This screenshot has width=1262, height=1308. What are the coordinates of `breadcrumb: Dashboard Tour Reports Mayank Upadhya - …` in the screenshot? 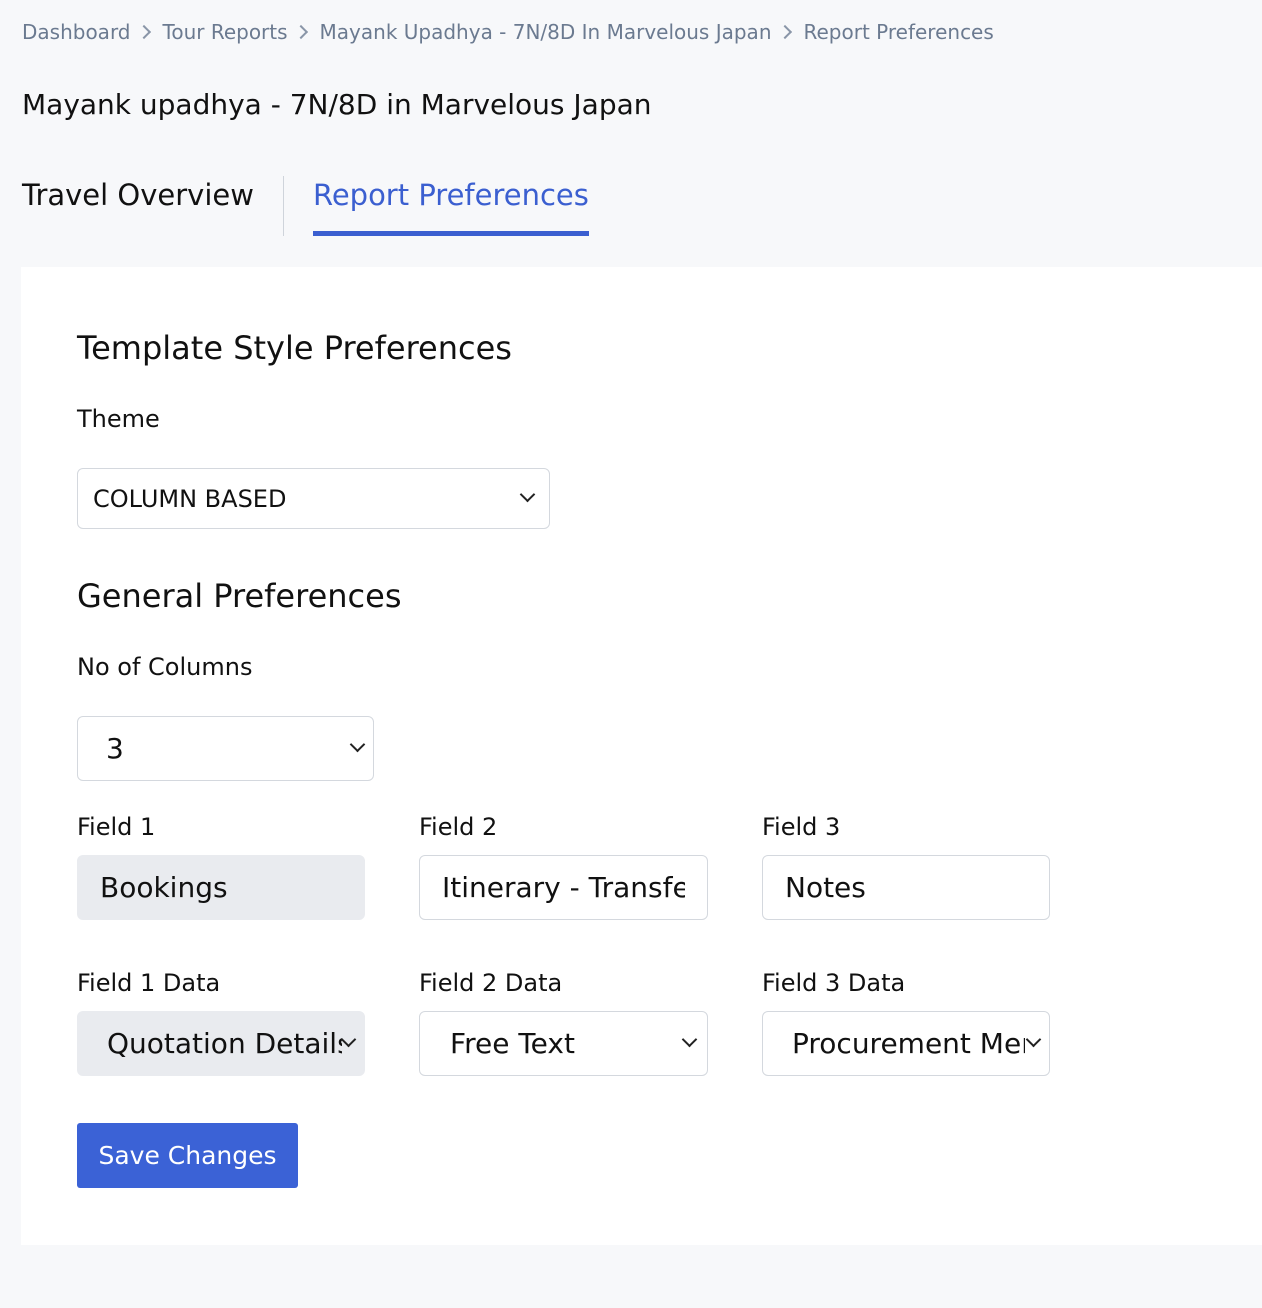 It's located at (508, 32).